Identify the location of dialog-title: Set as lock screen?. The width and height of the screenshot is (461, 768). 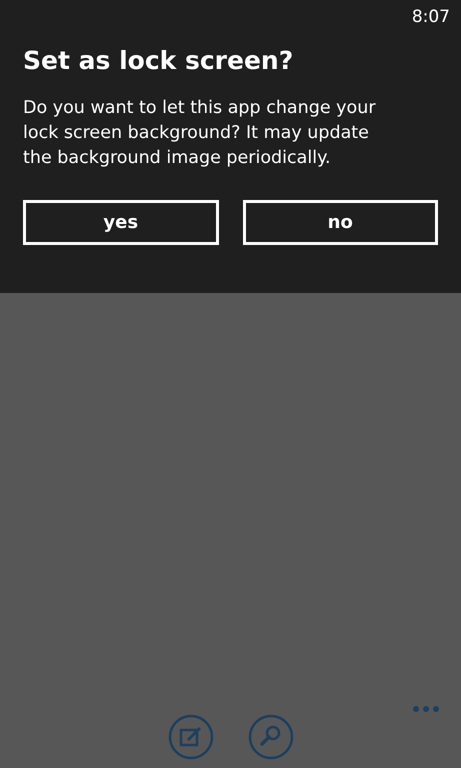
(158, 60).